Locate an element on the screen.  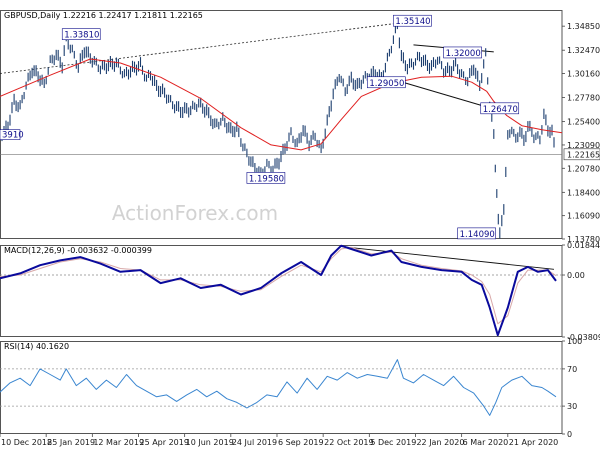
rsi-y-tick-label: 100 is located at coordinates (574, 341).